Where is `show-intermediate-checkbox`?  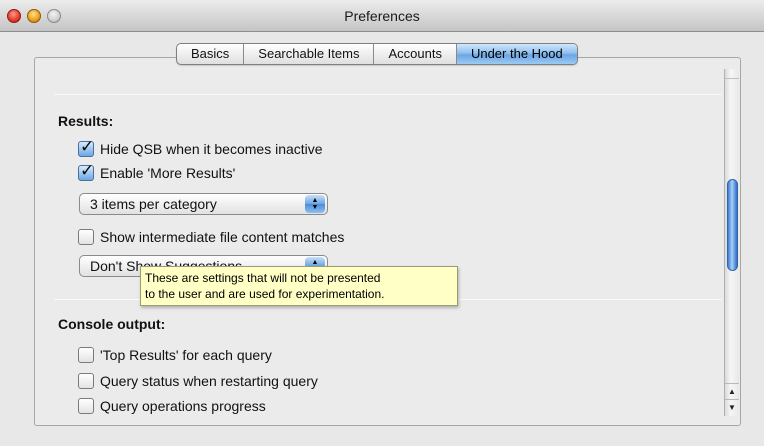 show-intermediate-checkbox is located at coordinates (86, 237).